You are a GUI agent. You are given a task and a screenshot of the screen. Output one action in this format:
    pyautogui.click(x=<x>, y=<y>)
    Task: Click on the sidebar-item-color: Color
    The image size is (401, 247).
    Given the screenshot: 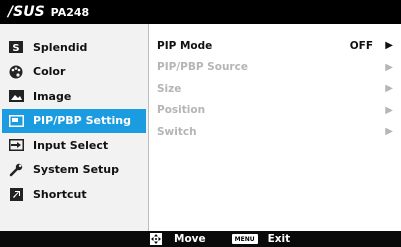 What is the action you would take?
    pyautogui.click(x=74, y=72)
    